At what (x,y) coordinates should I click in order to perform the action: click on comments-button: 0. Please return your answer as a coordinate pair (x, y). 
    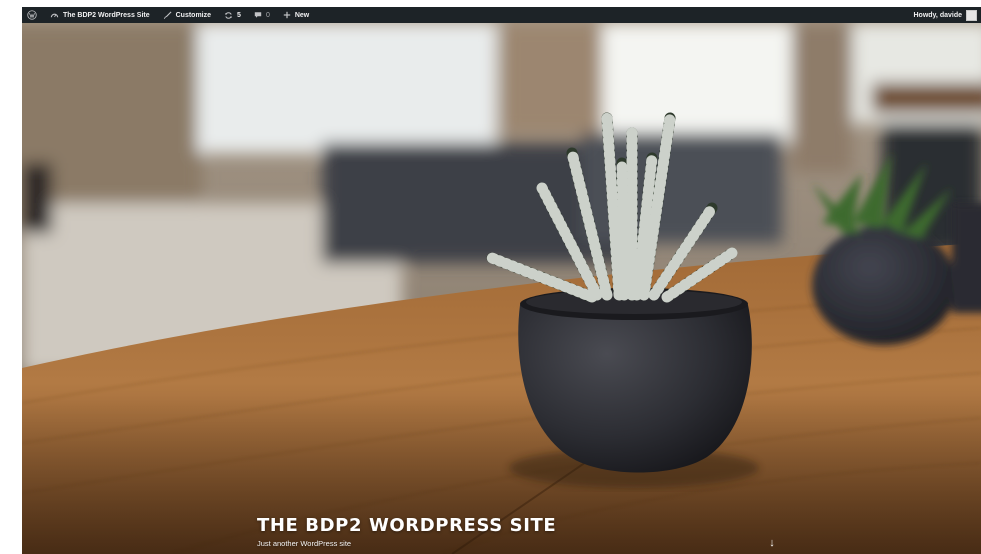
    Looking at the image, I should click on (262, 15).